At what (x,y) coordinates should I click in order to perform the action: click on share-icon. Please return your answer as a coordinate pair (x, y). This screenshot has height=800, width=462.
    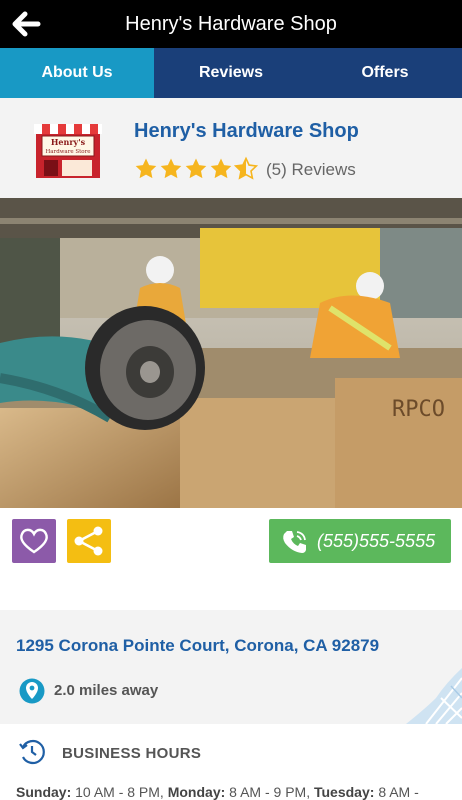
    Looking at the image, I should click on (88, 541).